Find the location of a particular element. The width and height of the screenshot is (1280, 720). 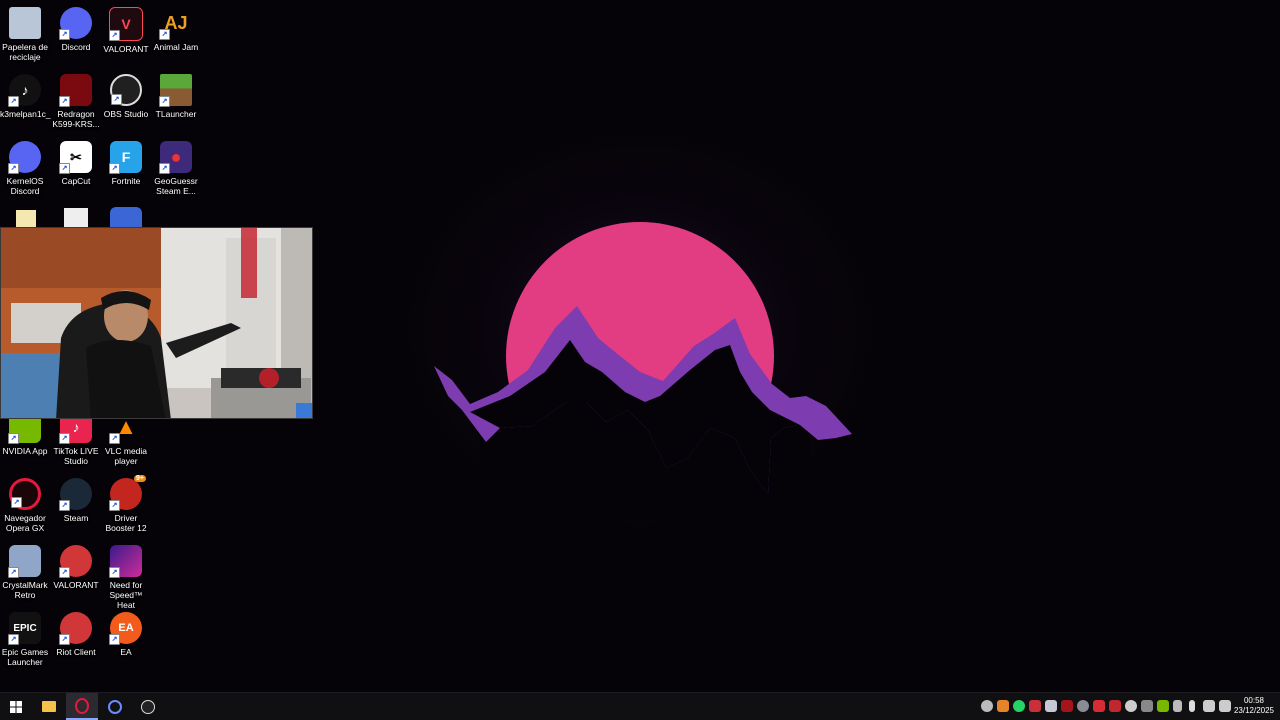

desktop-icon-recycle-bin: Papelera de reciclaje is located at coordinates (25, 32).